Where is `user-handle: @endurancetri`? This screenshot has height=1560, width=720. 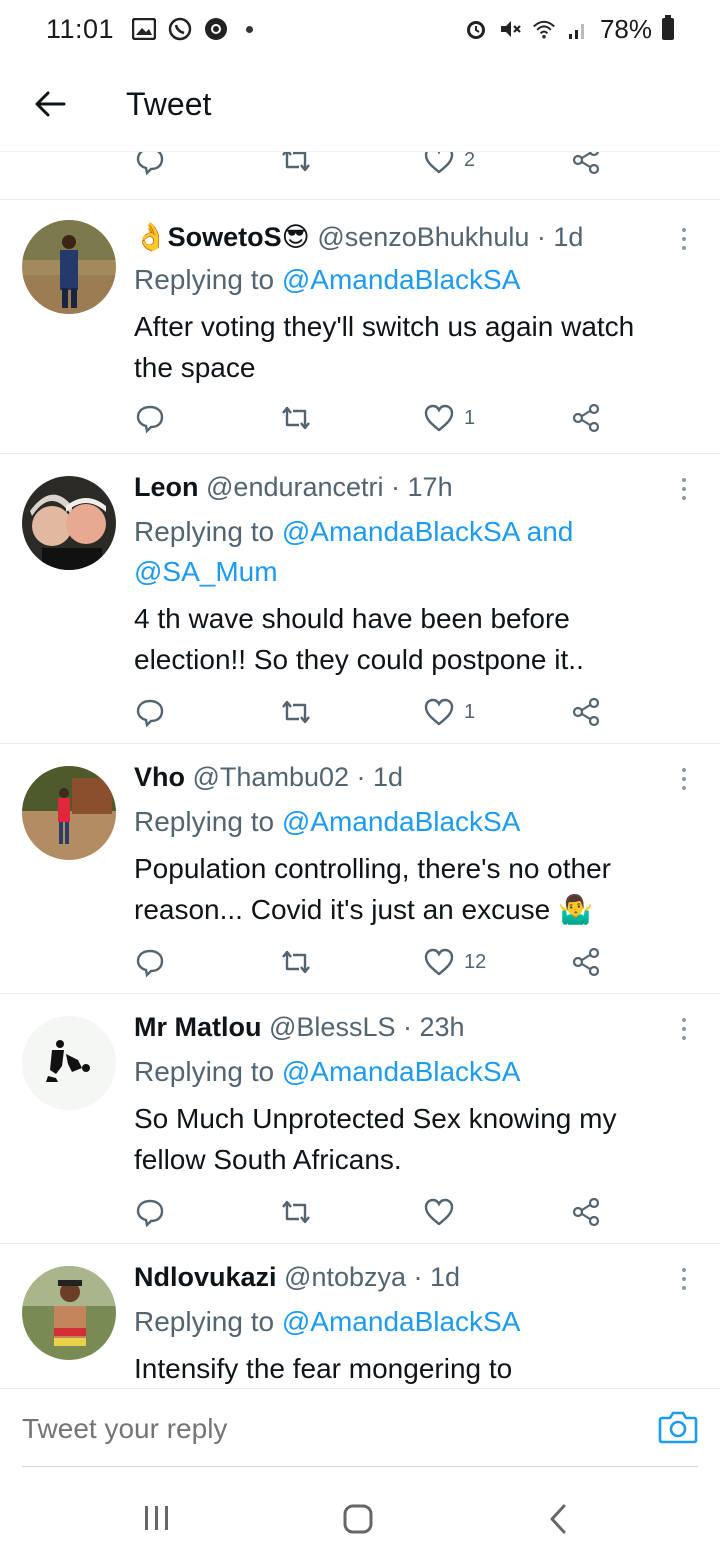 user-handle: @endurancetri is located at coordinates (295, 487).